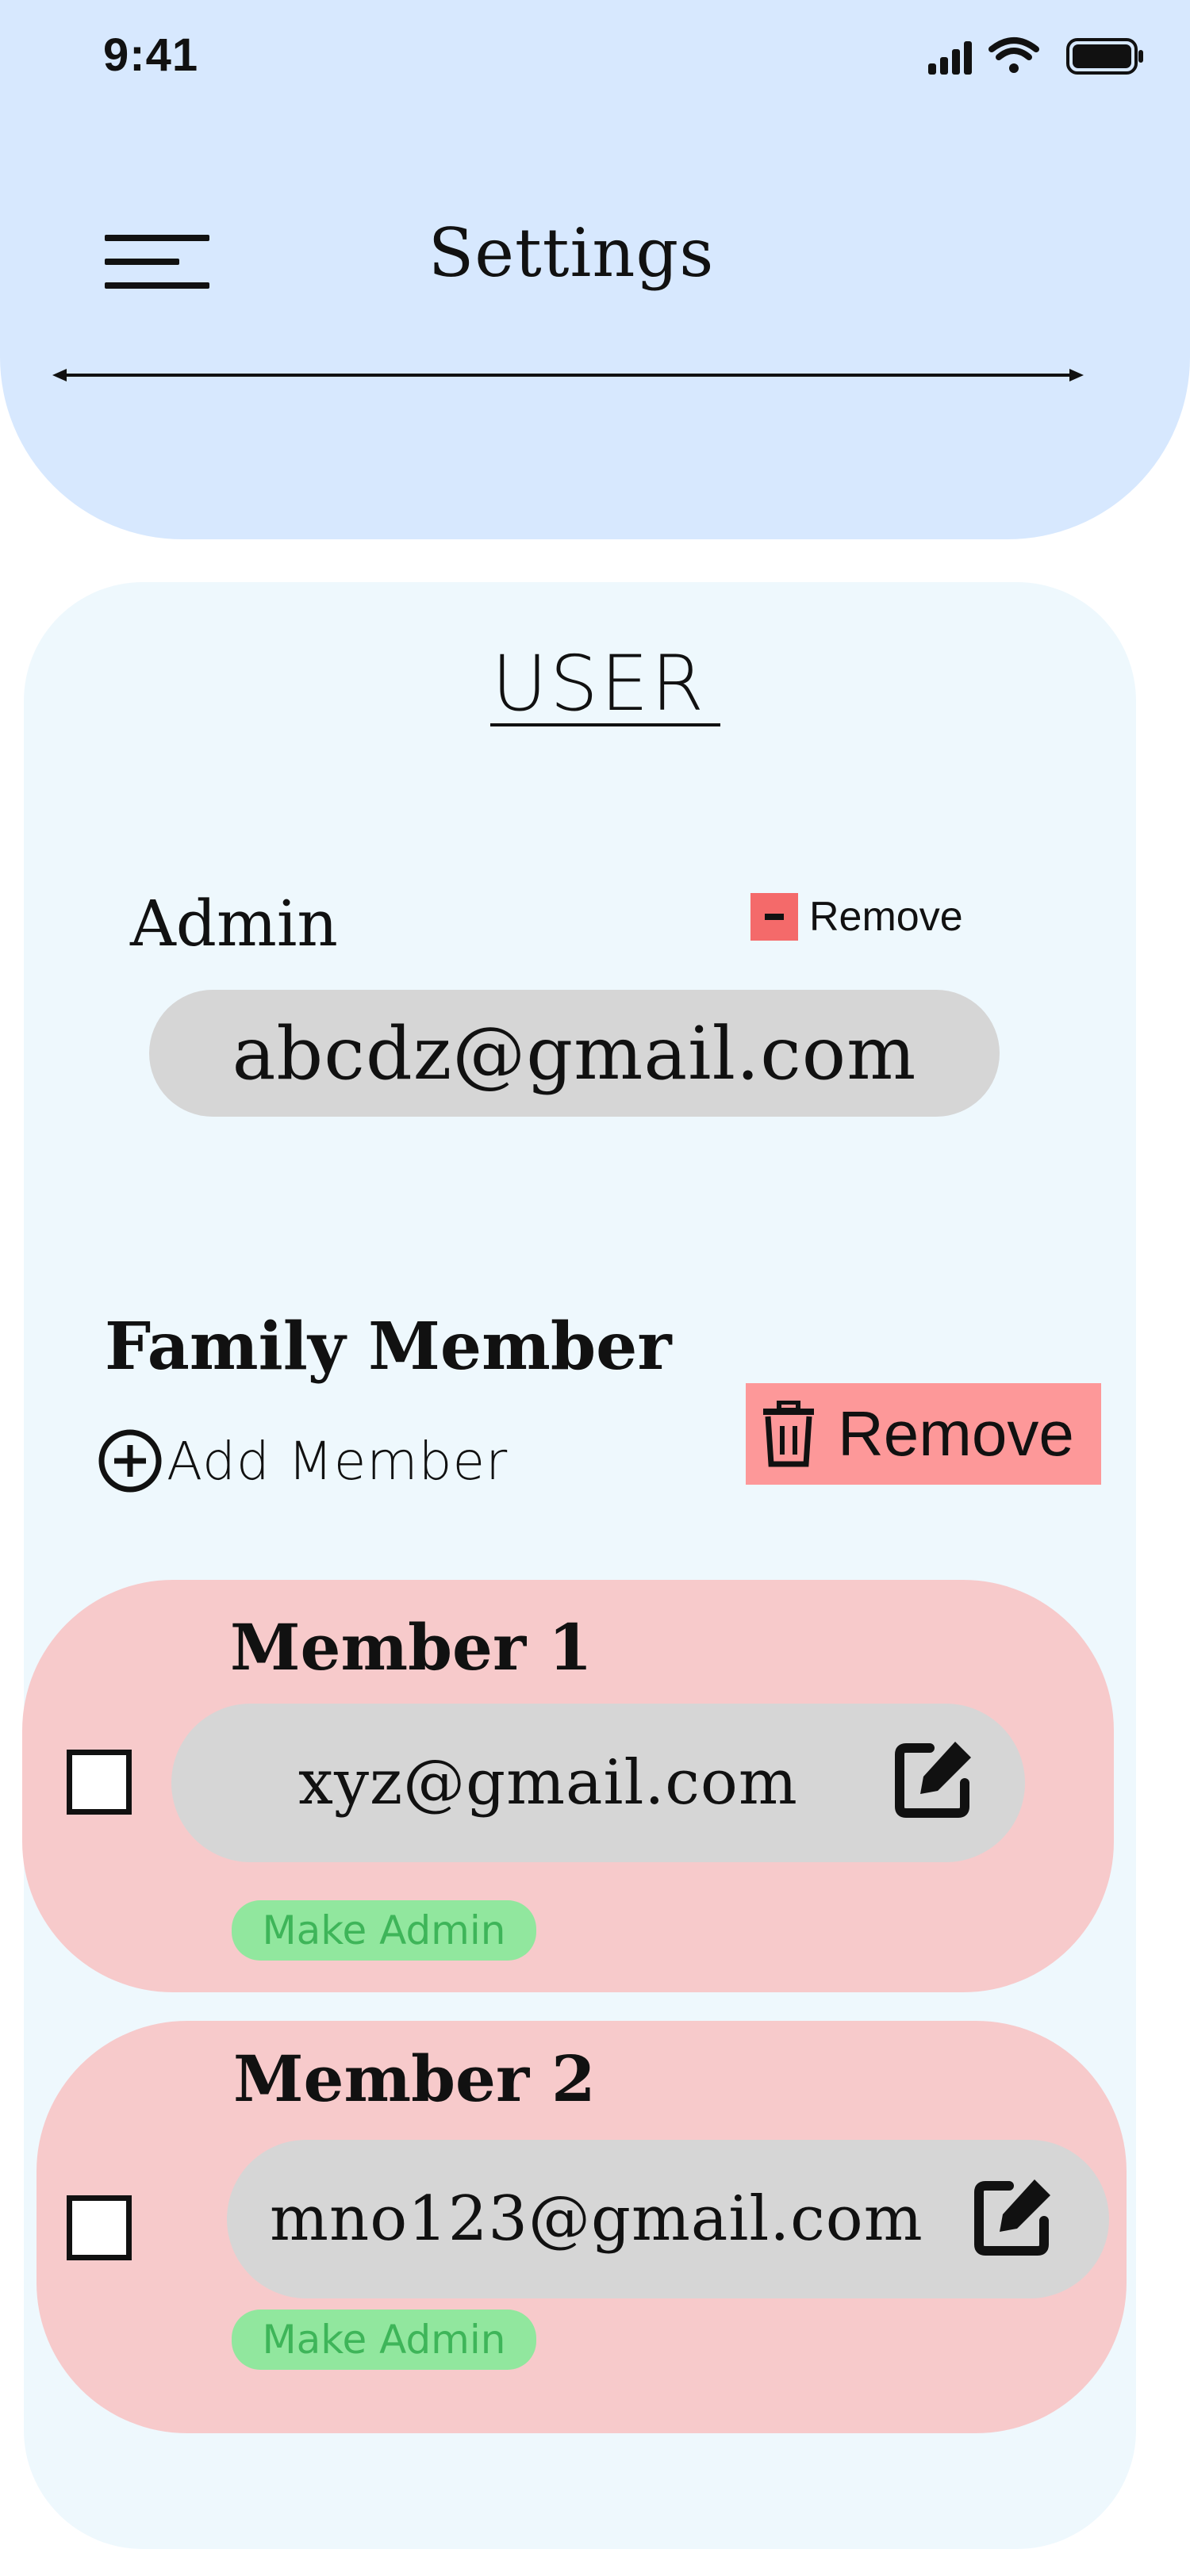  Describe the element at coordinates (1104, 56) in the screenshot. I see `battery-icon` at that location.